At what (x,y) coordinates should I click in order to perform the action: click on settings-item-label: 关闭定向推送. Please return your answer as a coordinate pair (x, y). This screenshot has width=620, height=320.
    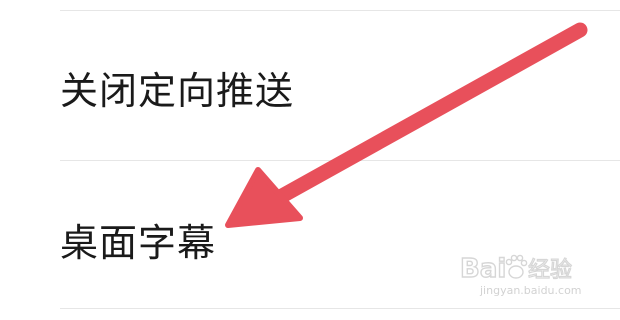
    Looking at the image, I should click on (177, 91).